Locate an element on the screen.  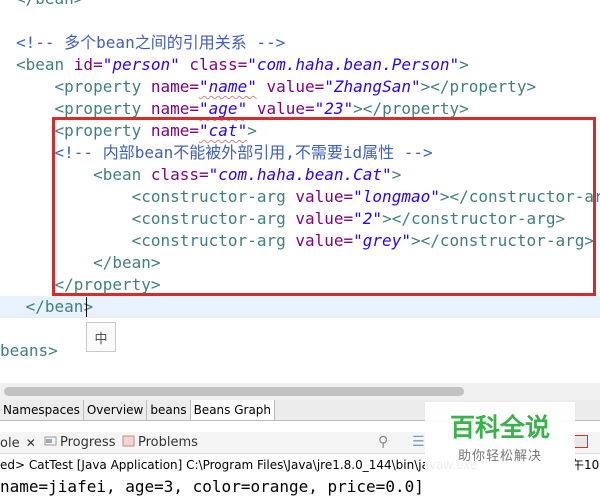
console-tab-label: ole is located at coordinates (10, 443).